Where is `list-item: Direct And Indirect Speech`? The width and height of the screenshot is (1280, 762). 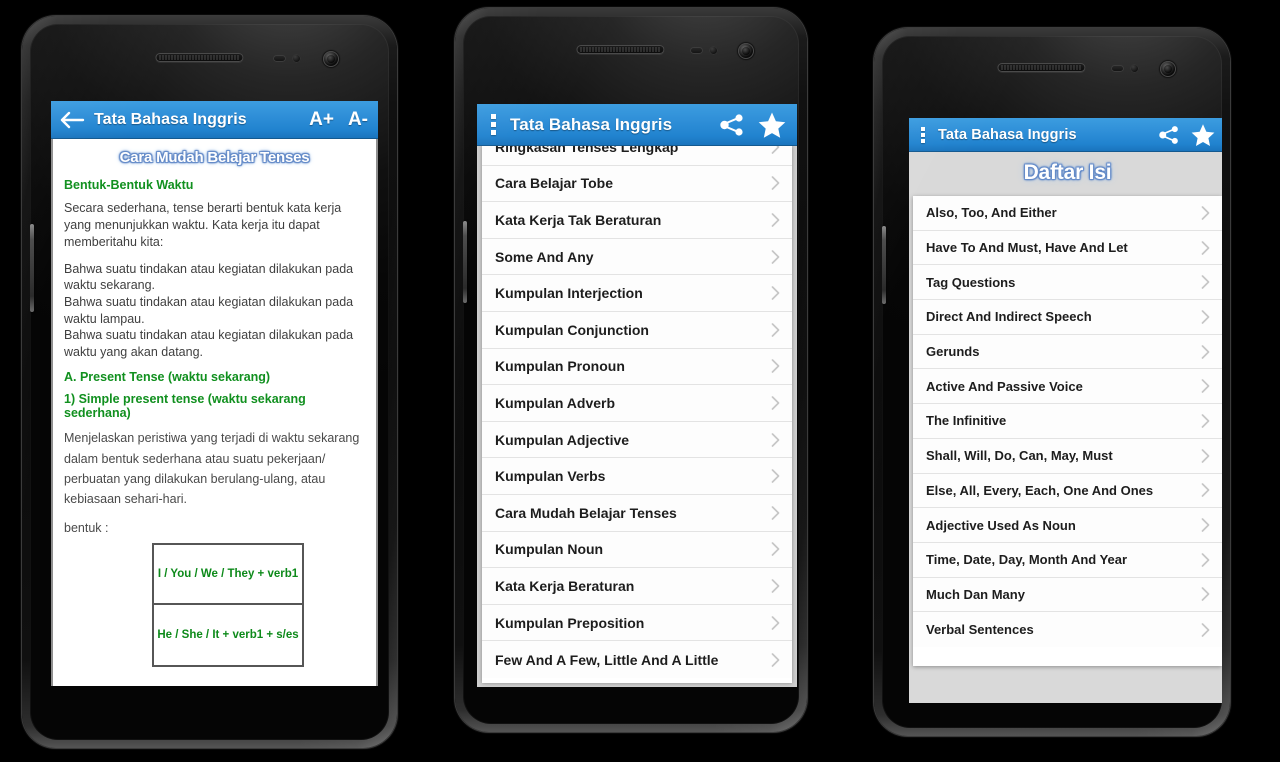 list-item: Direct And Indirect Speech is located at coordinates (1067, 317).